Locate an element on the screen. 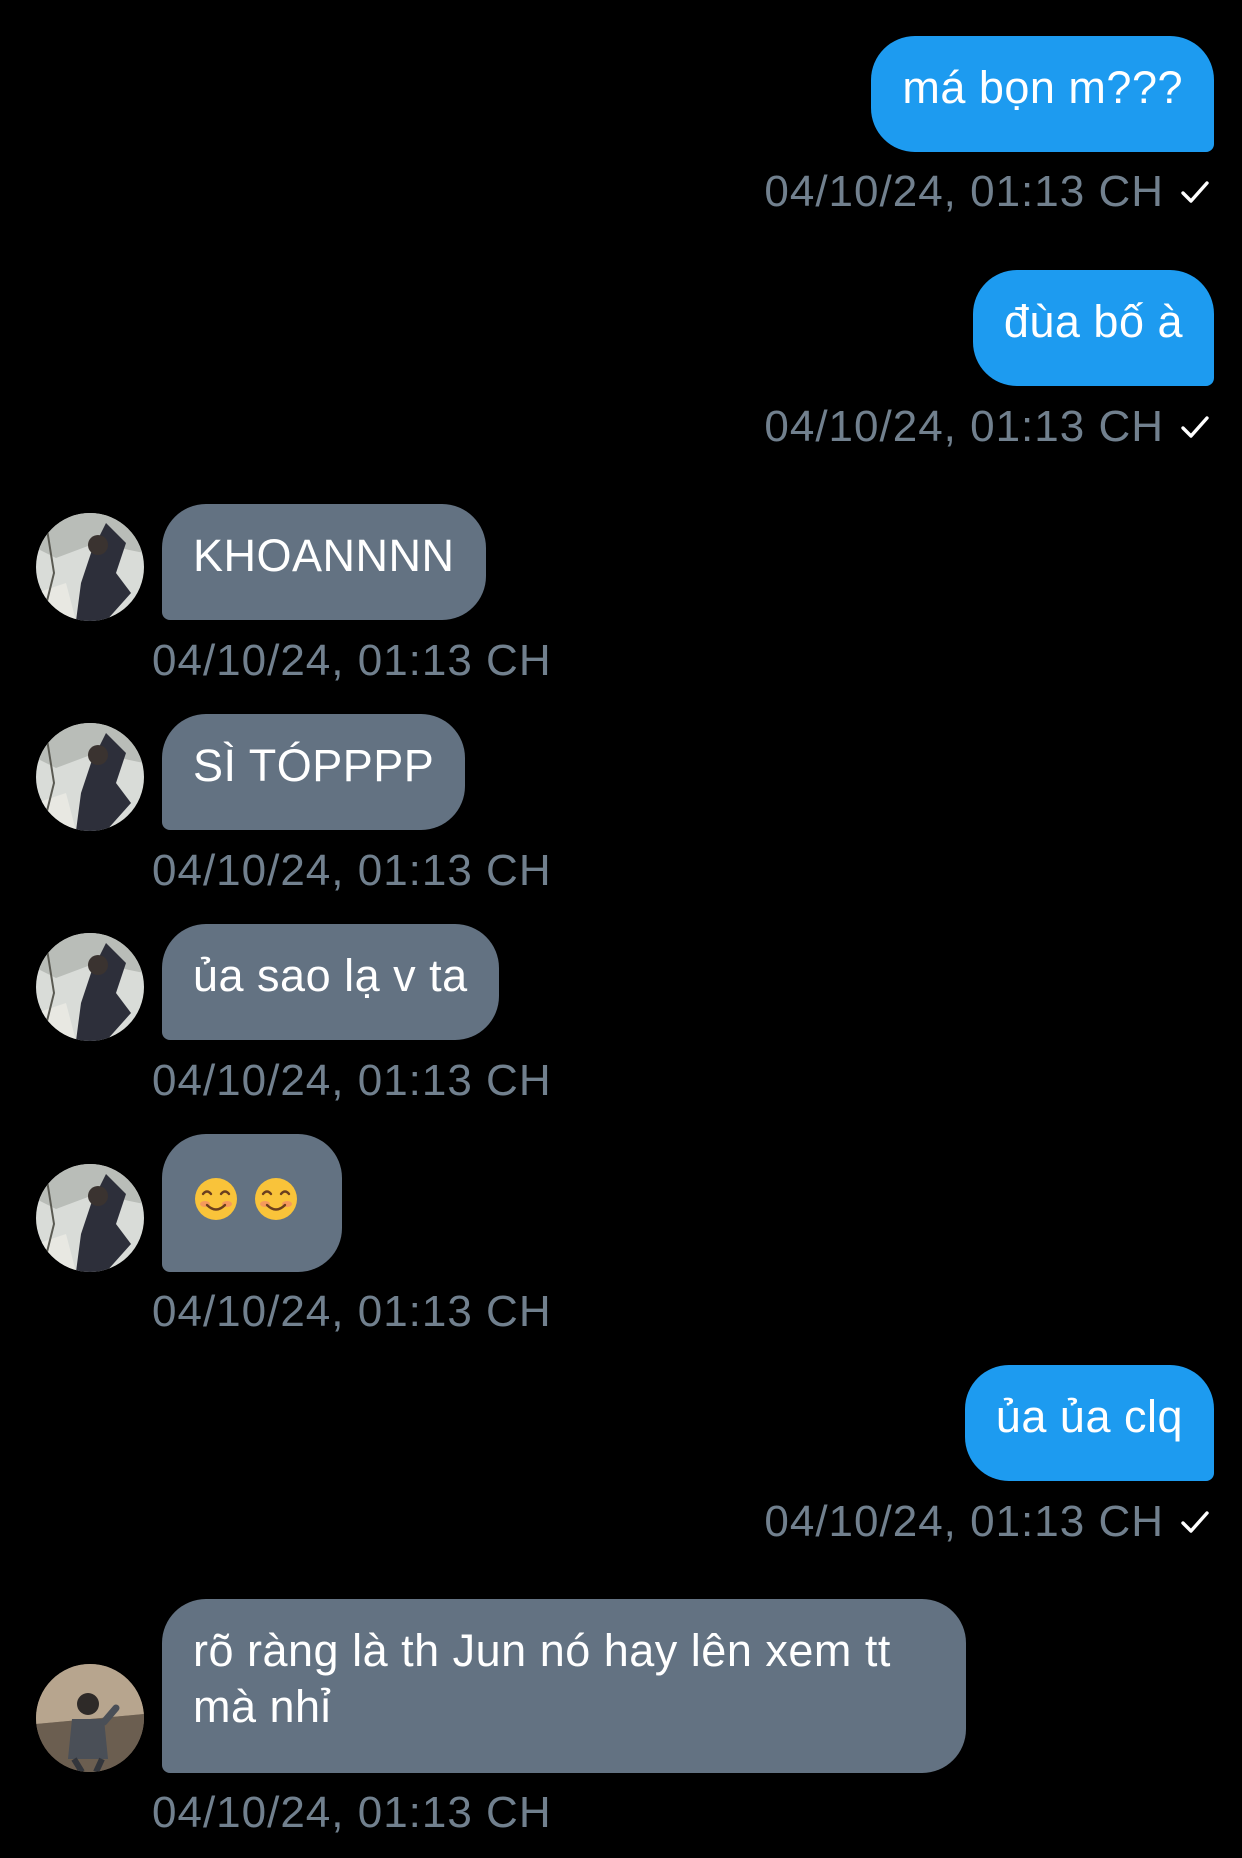 The width and height of the screenshot is (1242, 1858). message-text: ủa sao lạ v ta is located at coordinates (330, 975).